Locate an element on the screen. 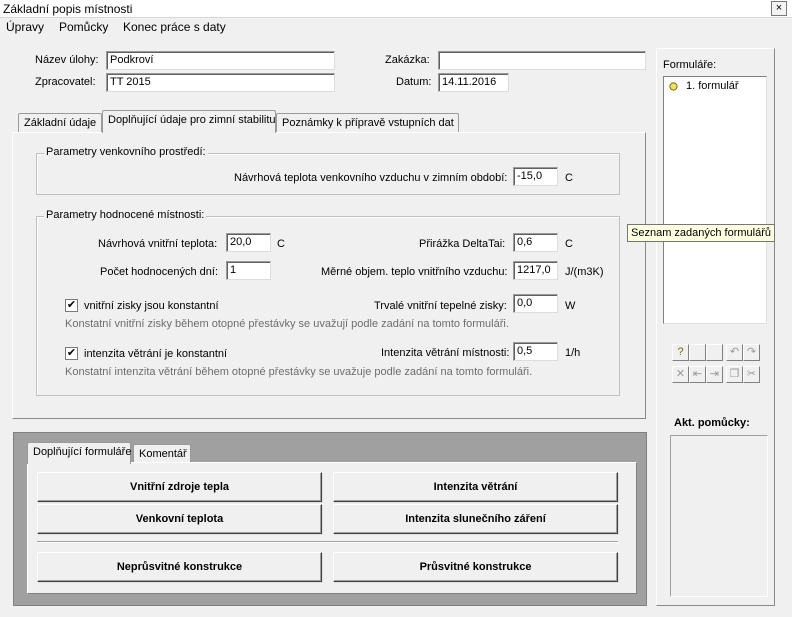  processor-input: TT 2015 is located at coordinates (220, 82).